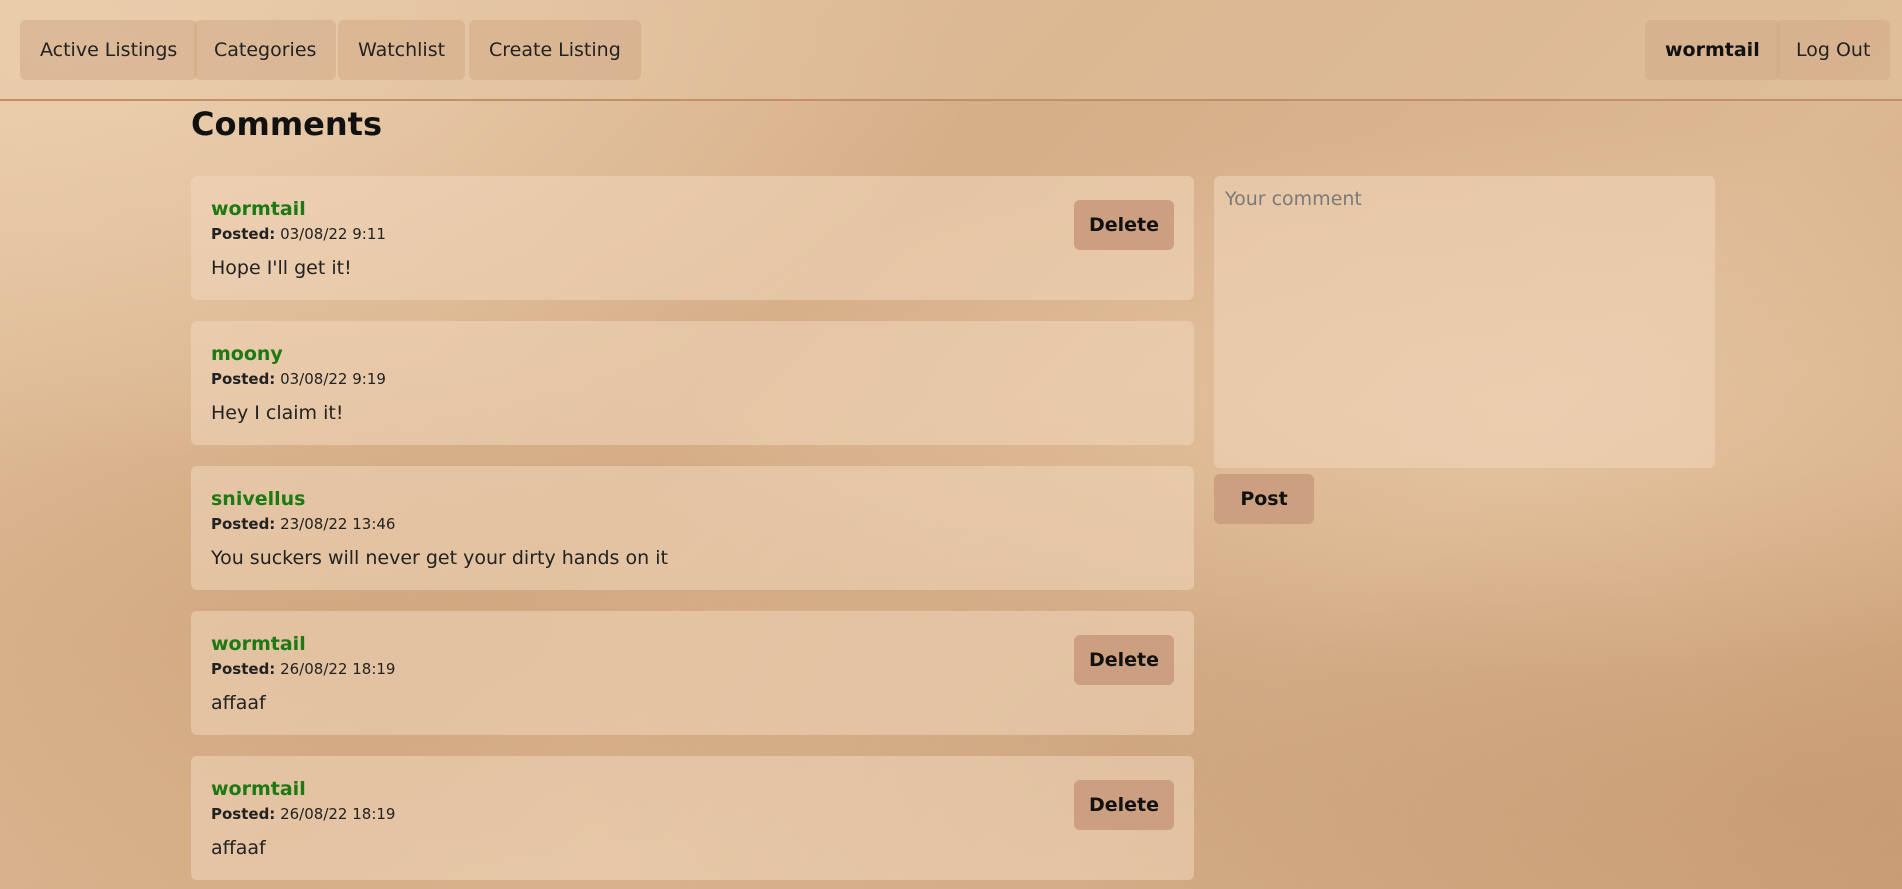  What do you see at coordinates (555, 50) in the screenshot?
I see `nav-create-listing: Create Listing` at bounding box center [555, 50].